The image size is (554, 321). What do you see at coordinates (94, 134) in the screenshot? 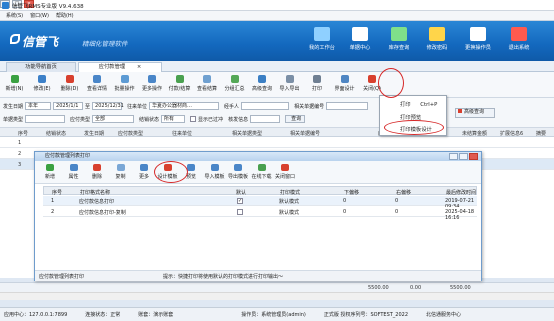
I see `grid-header-cell: 发生日期` at bounding box center [94, 134].